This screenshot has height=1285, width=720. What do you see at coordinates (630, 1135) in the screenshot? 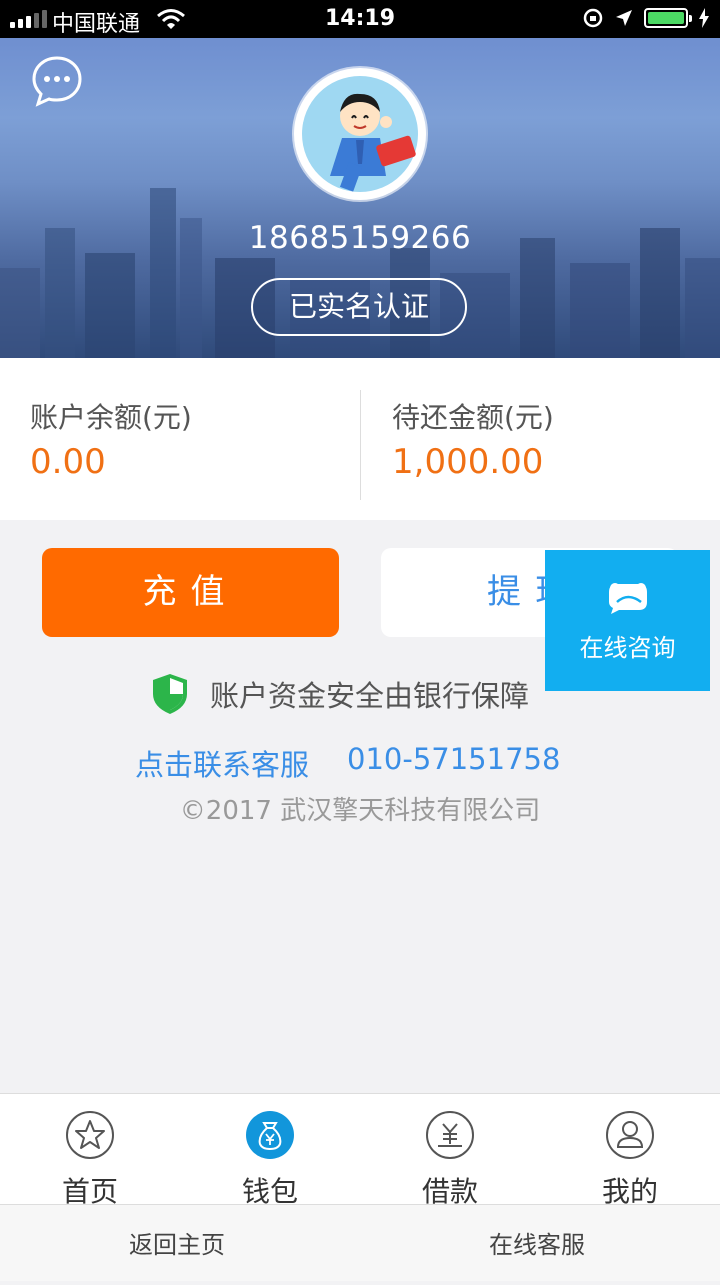
I see `user-icon` at bounding box center [630, 1135].